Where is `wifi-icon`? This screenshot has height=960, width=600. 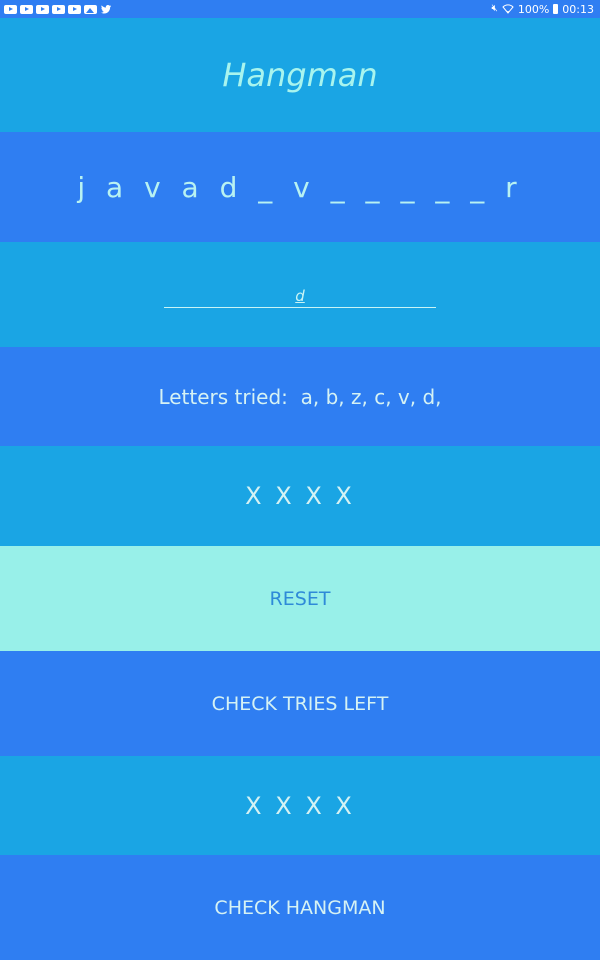
wifi-icon is located at coordinates (508, 9).